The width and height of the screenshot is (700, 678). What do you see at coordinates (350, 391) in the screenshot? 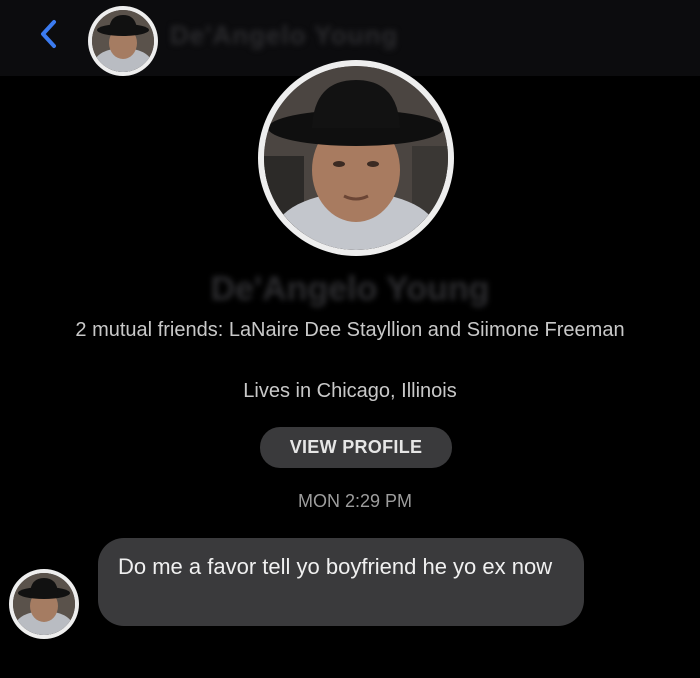
I see `location-text: Lives in Chicago, Illinois` at bounding box center [350, 391].